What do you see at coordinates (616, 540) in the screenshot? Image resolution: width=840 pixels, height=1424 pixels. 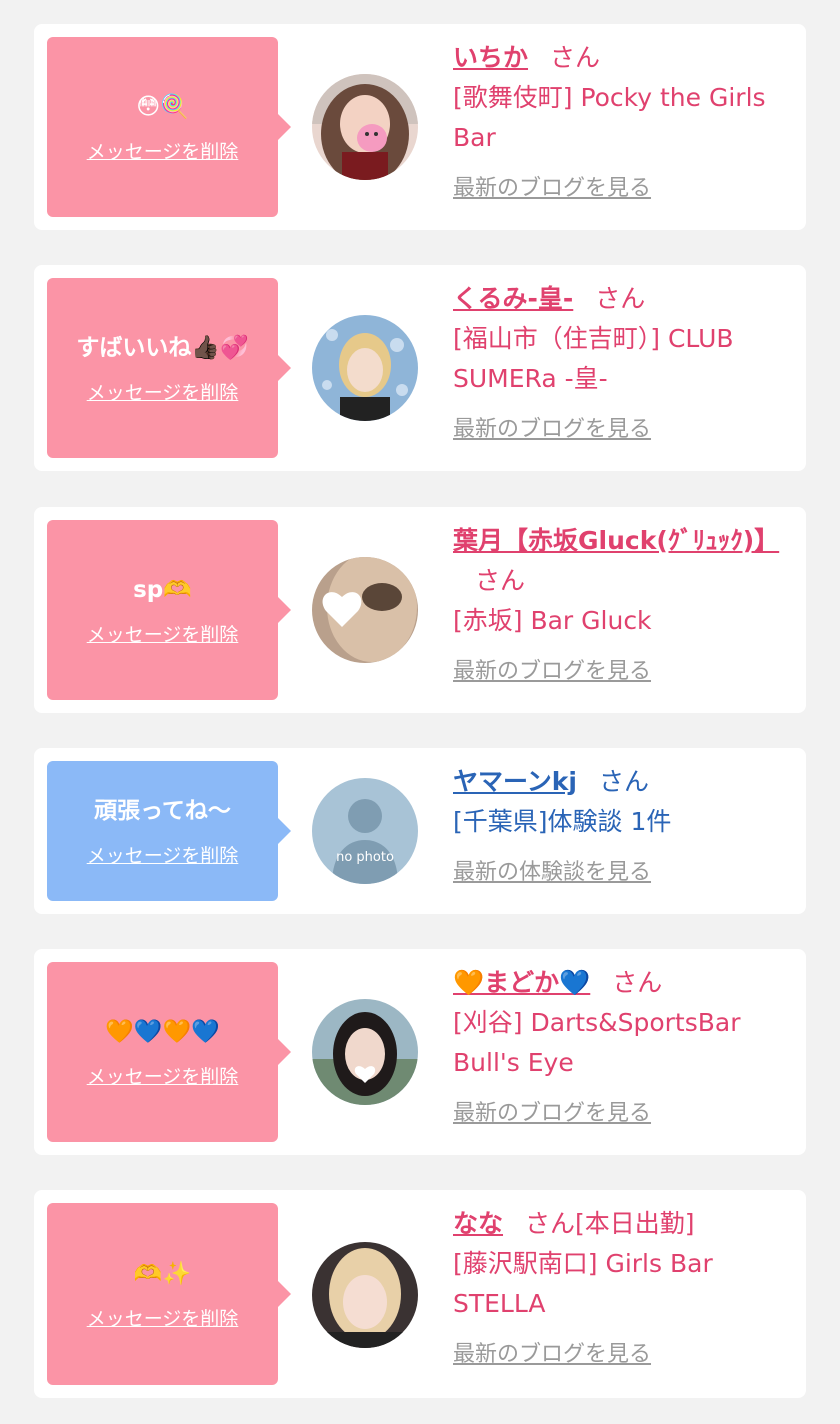 I see `cast-name-link: 葉月【赤坂Gluck(ｸﾞﾘｭｯｸ)】` at bounding box center [616, 540].